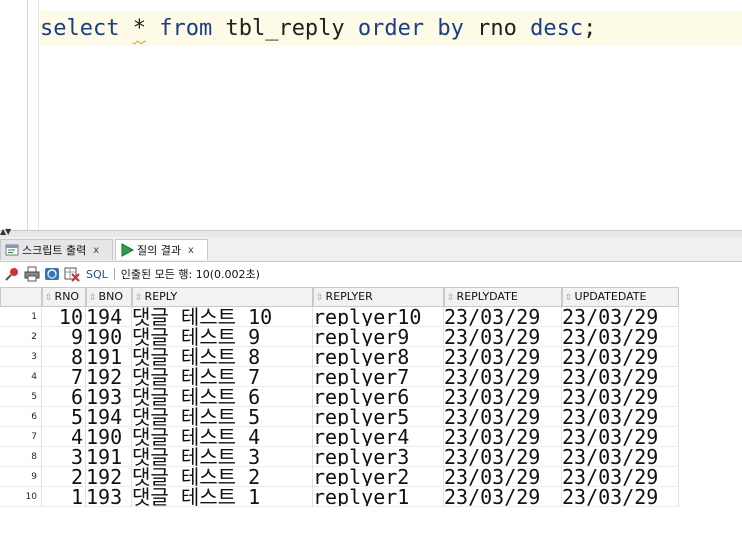 This screenshot has height=547, width=742. Describe the element at coordinates (12, 250) in the screenshot. I see `script-output-icon` at that location.